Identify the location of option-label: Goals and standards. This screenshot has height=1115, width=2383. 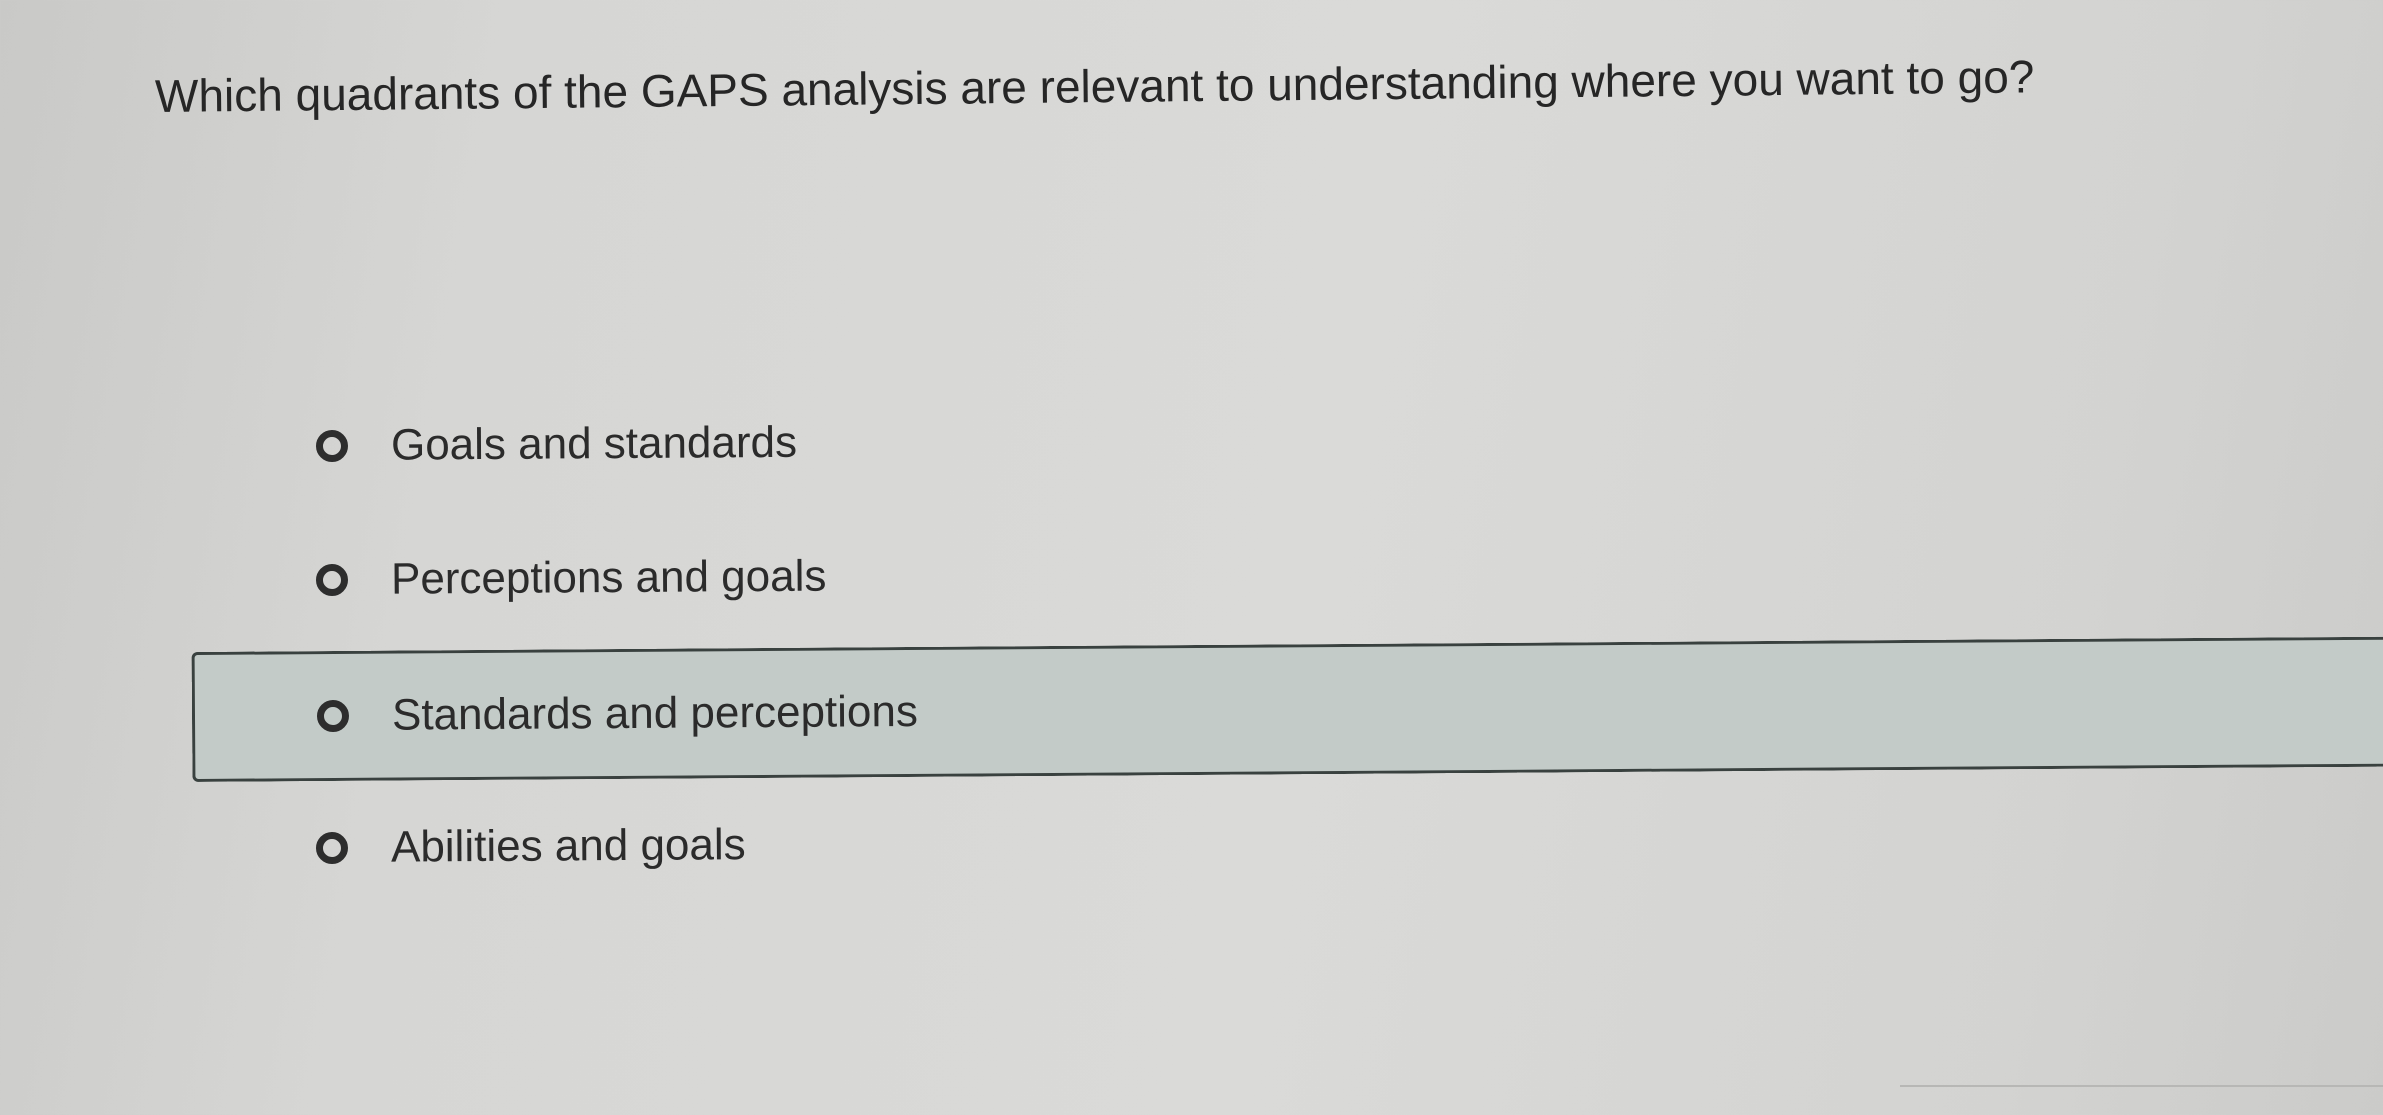
(594, 443).